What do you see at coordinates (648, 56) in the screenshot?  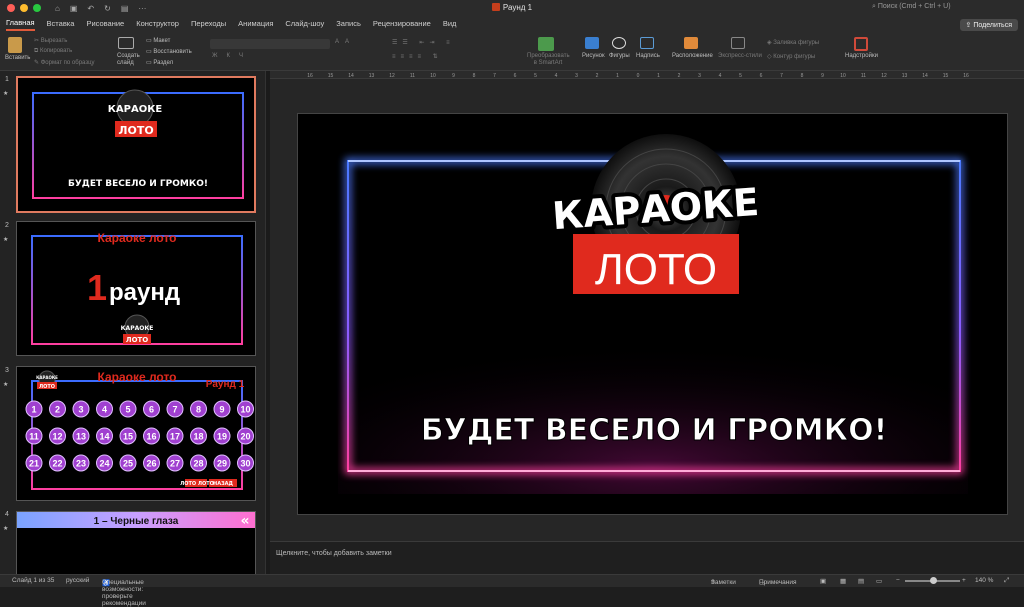 I see `textbox-button: Надпись` at bounding box center [648, 56].